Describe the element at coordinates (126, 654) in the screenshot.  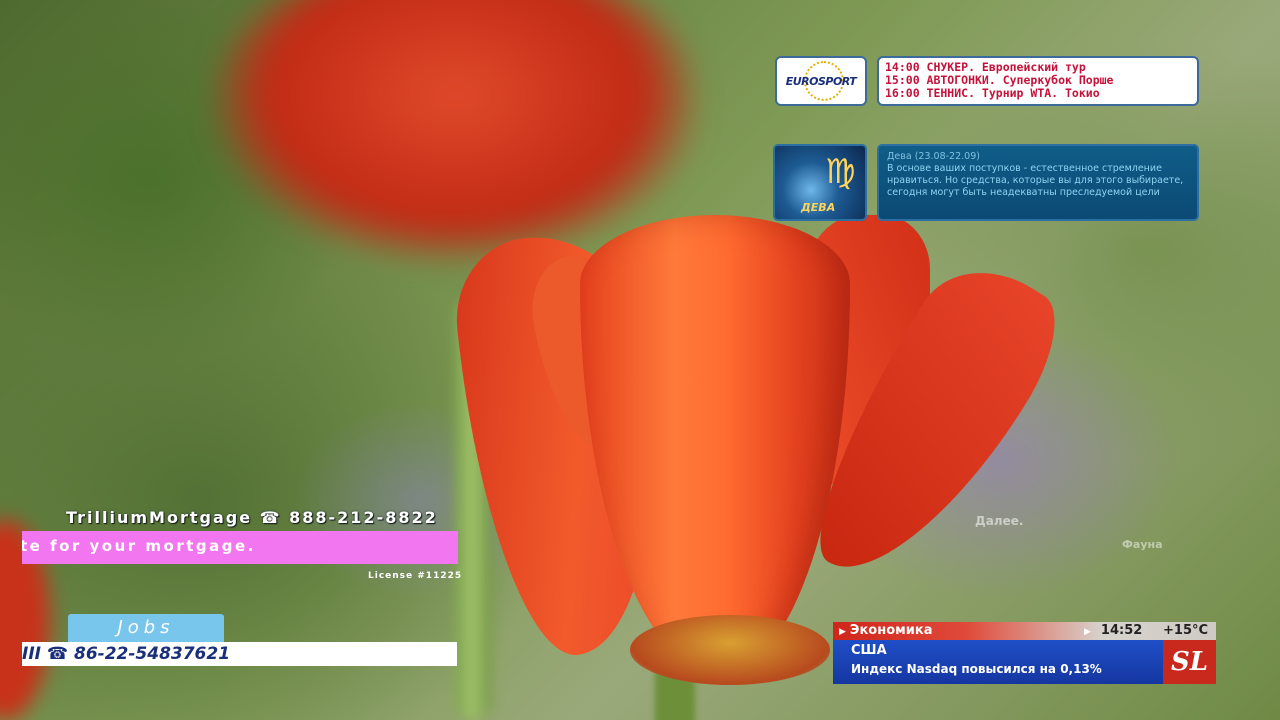
I see `jobs-ticker-text: III ☎ 86-22-54837621` at that location.